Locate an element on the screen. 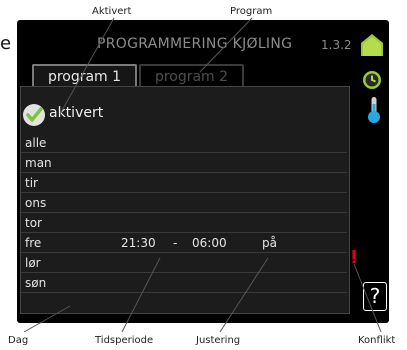 The height and width of the screenshot is (350, 407). callout-konflikt: Konflikt is located at coordinates (377, 340).